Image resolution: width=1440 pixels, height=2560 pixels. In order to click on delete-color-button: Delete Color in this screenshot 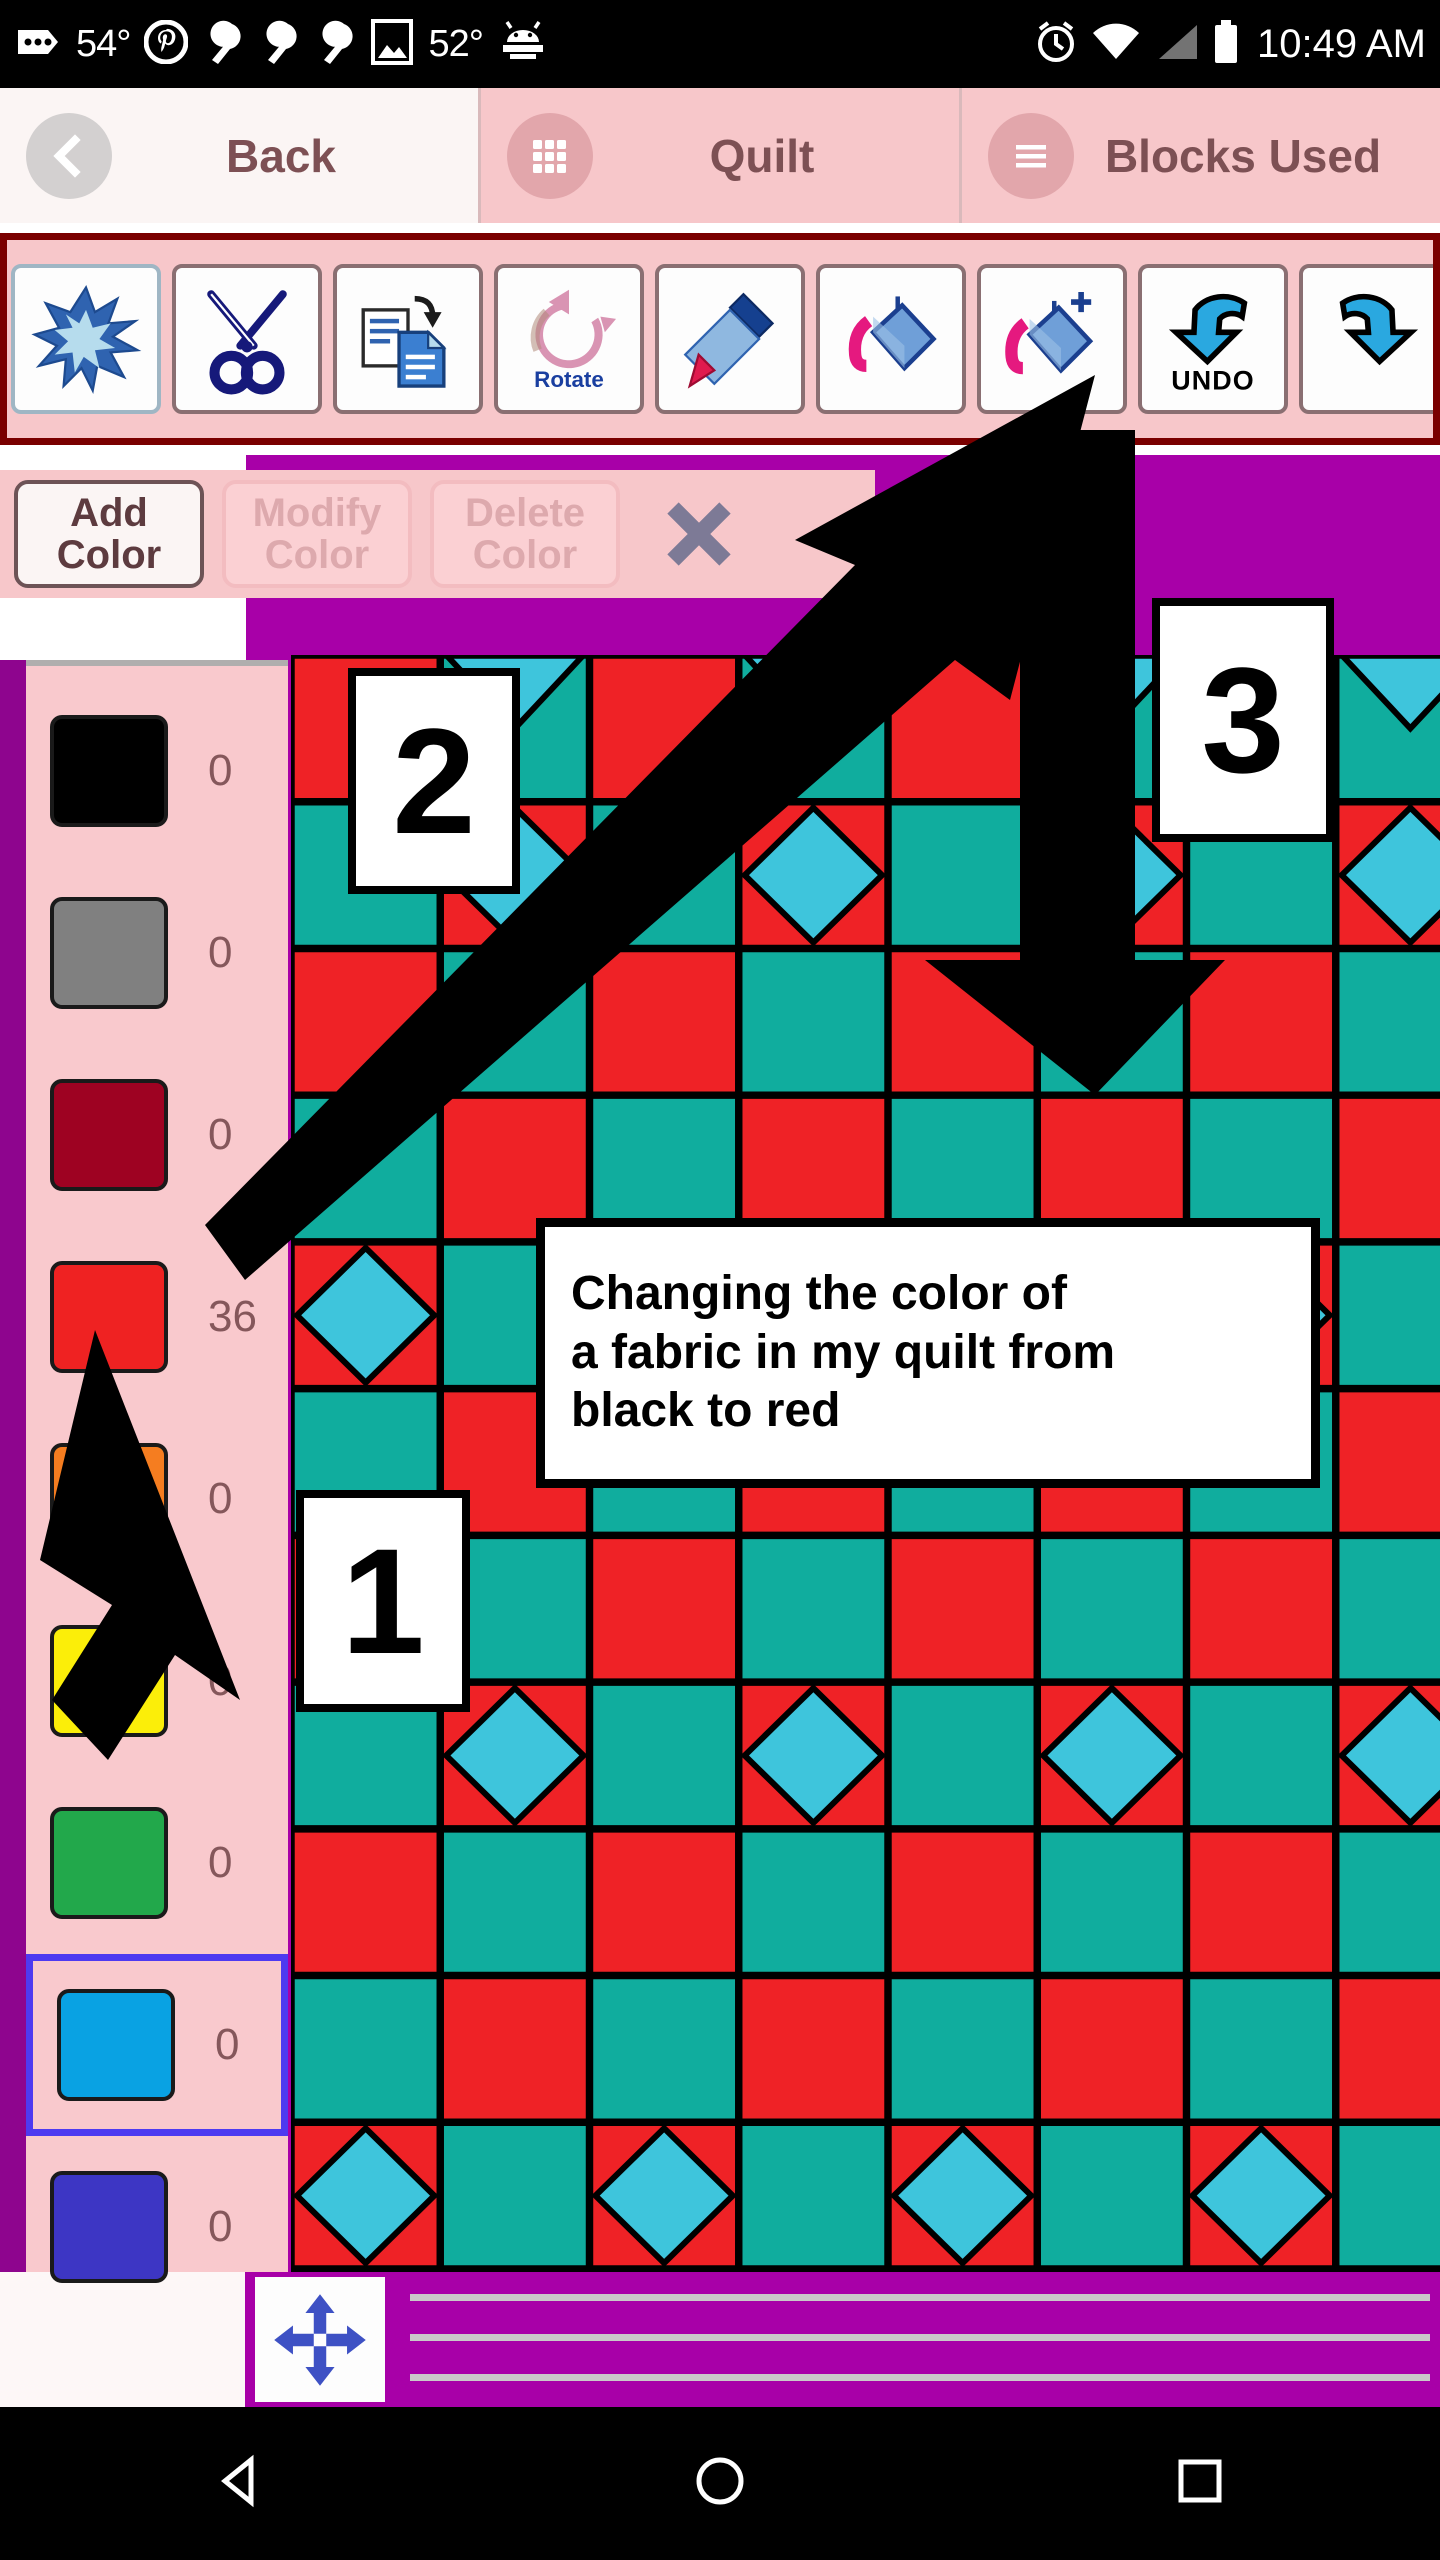, I will do `click(525, 534)`.